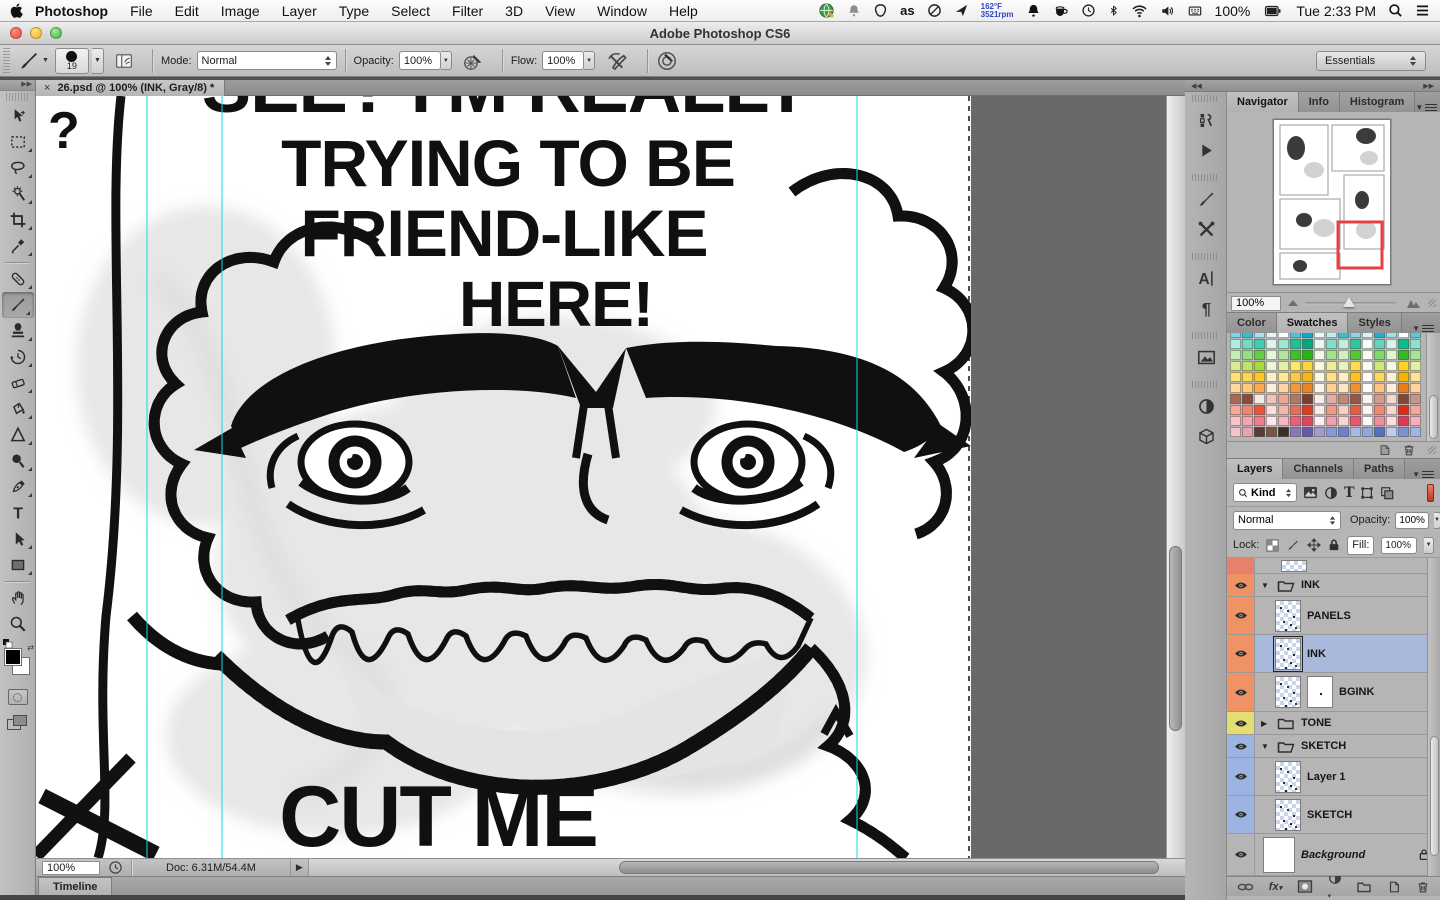 The width and height of the screenshot is (1440, 900). What do you see at coordinates (1394, 887) in the screenshot?
I see `new-layer-icon` at bounding box center [1394, 887].